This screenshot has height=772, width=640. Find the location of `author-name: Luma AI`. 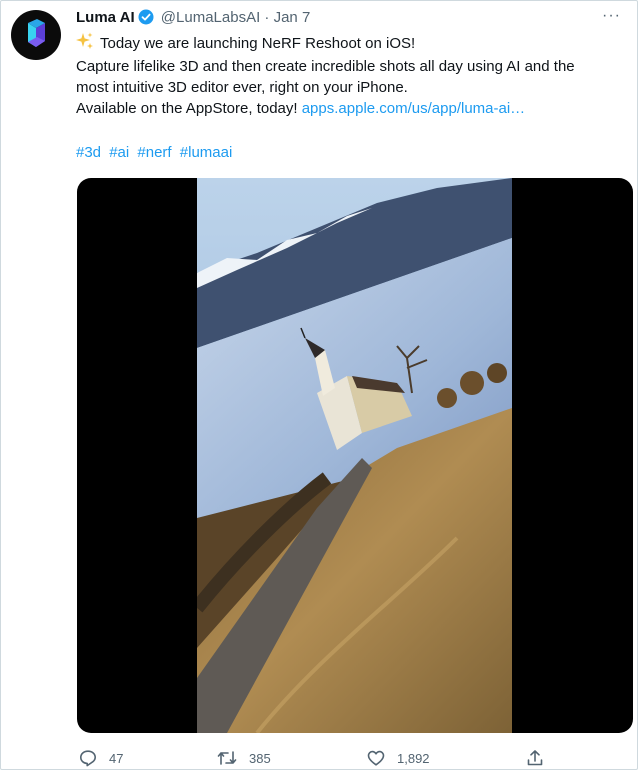

author-name: Luma AI is located at coordinates (105, 17).